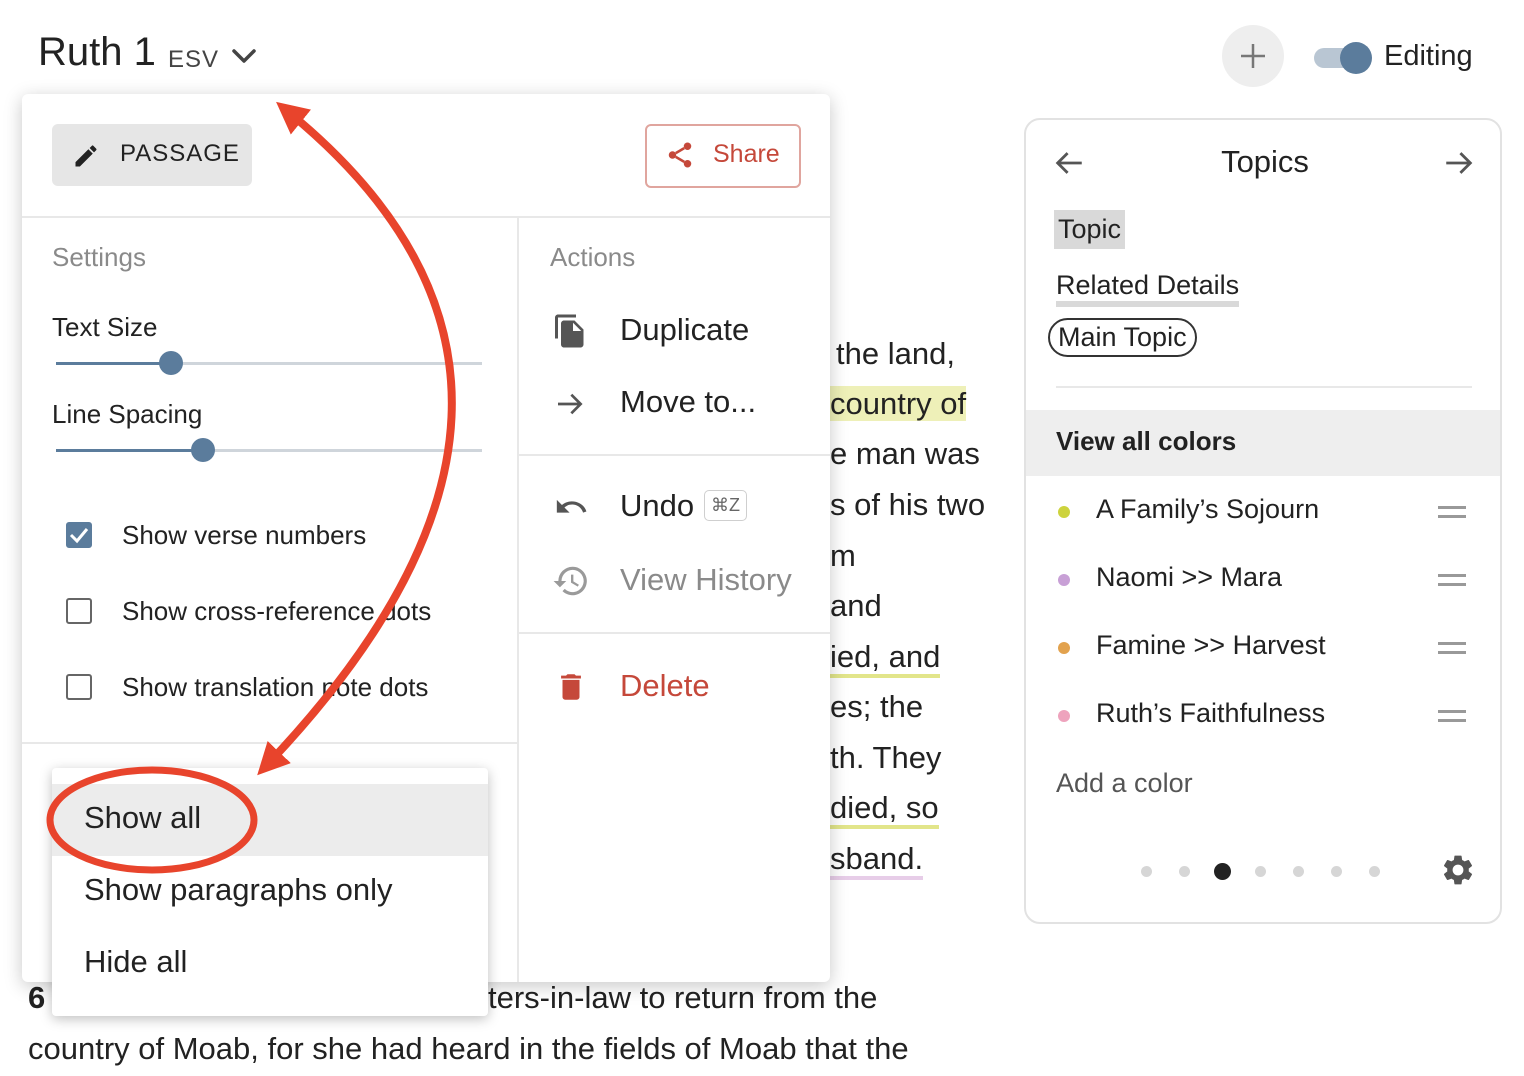 The width and height of the screenshot is (1524, 1076). I want to click on color-row: Famine >> Harvest, so click(1263, 648).